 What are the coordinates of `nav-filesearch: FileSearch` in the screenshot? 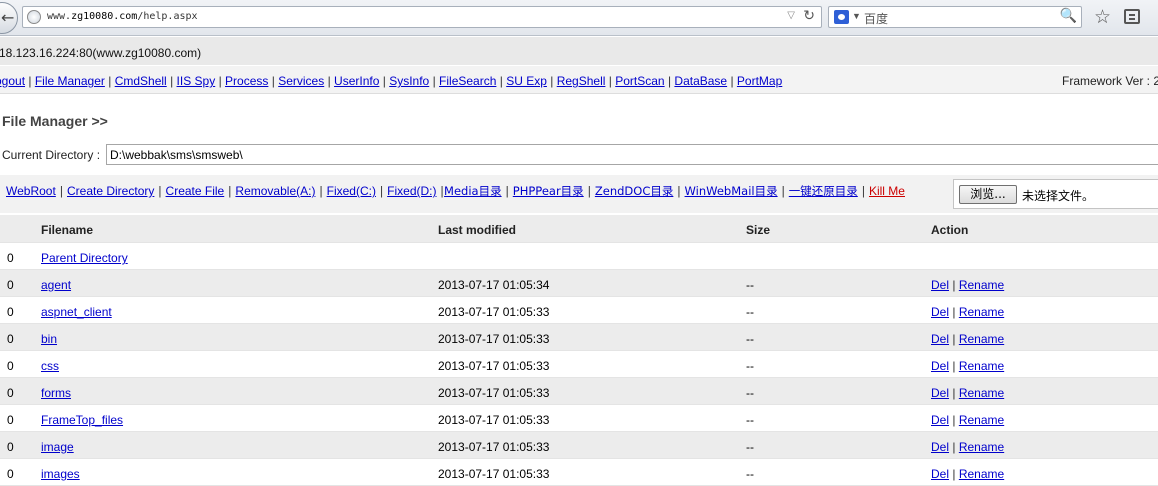 It's located at (467, 81).